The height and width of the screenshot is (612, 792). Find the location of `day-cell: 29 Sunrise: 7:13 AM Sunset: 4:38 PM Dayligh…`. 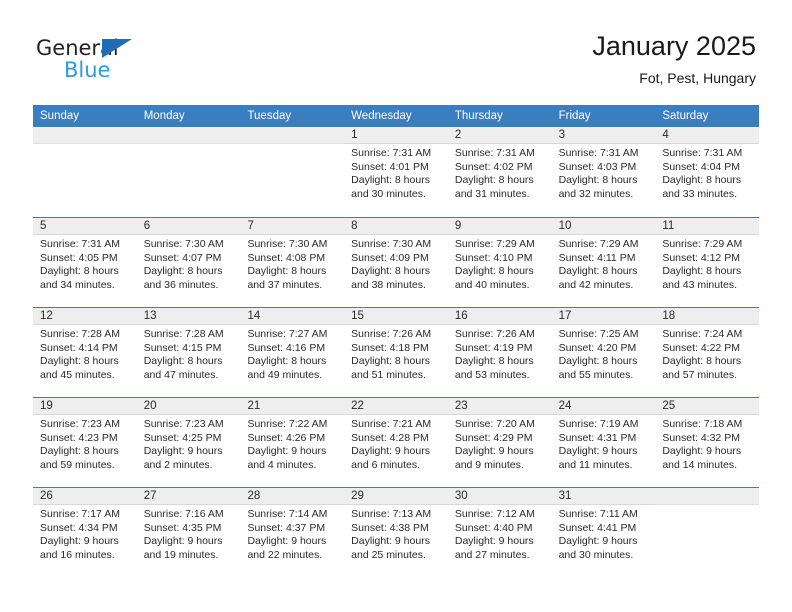

day-cell: 29 Sunrise: 7:13 AM Sunset: 4:38 PM Dayligh… is located at coordinates (396, 532).